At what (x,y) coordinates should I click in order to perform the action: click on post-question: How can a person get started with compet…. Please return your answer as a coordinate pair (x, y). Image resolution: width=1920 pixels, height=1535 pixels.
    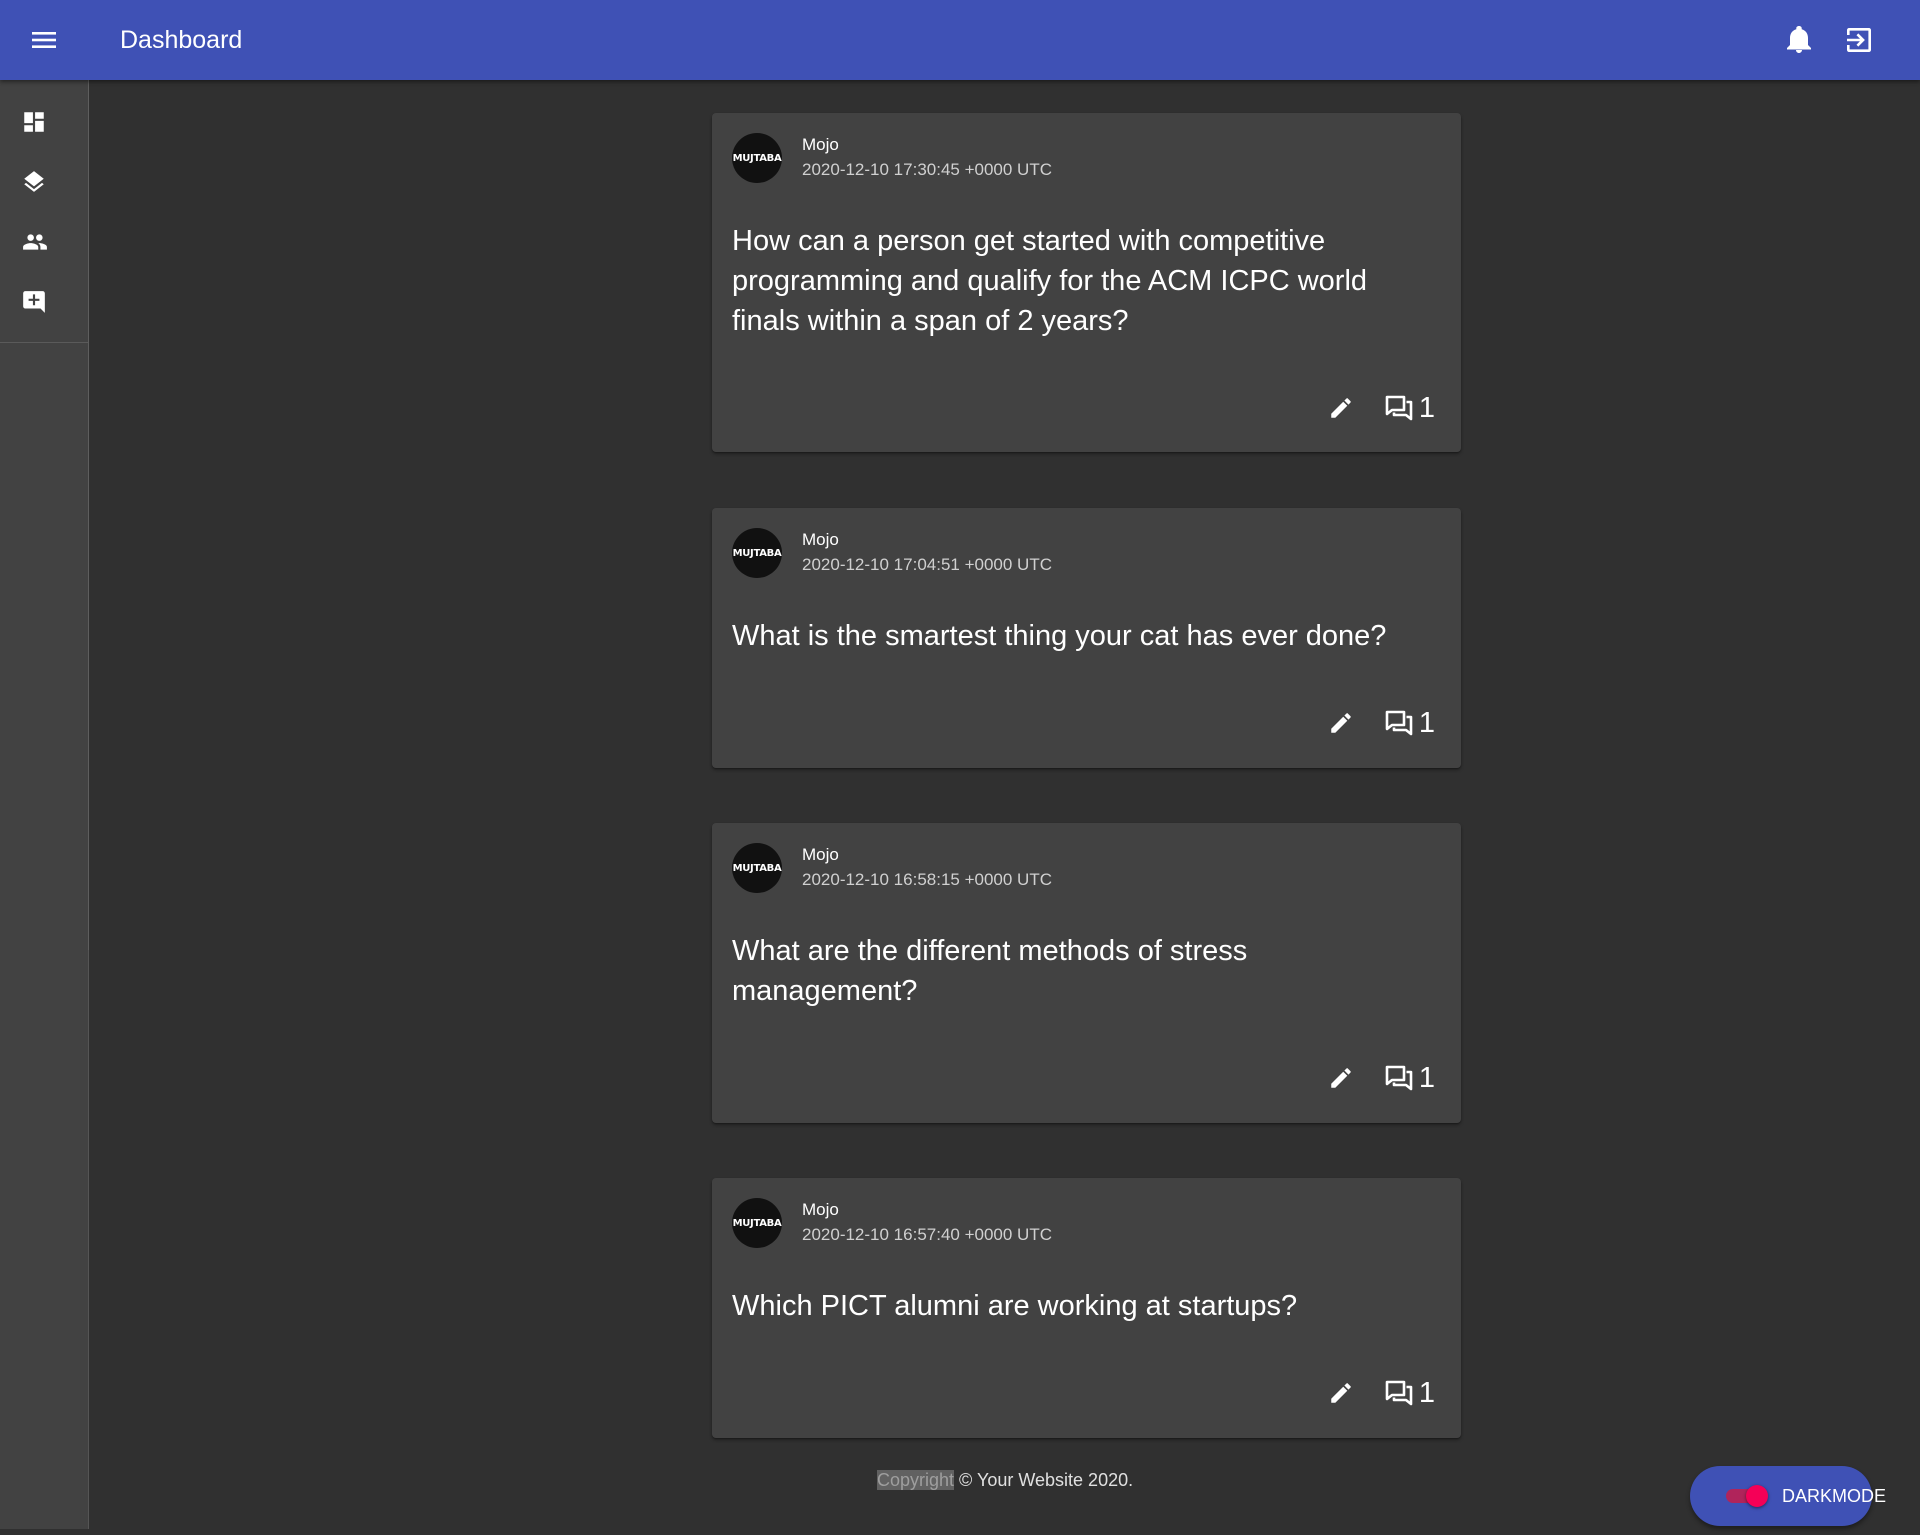
    Looking at the image, I should click on (1082, 281).